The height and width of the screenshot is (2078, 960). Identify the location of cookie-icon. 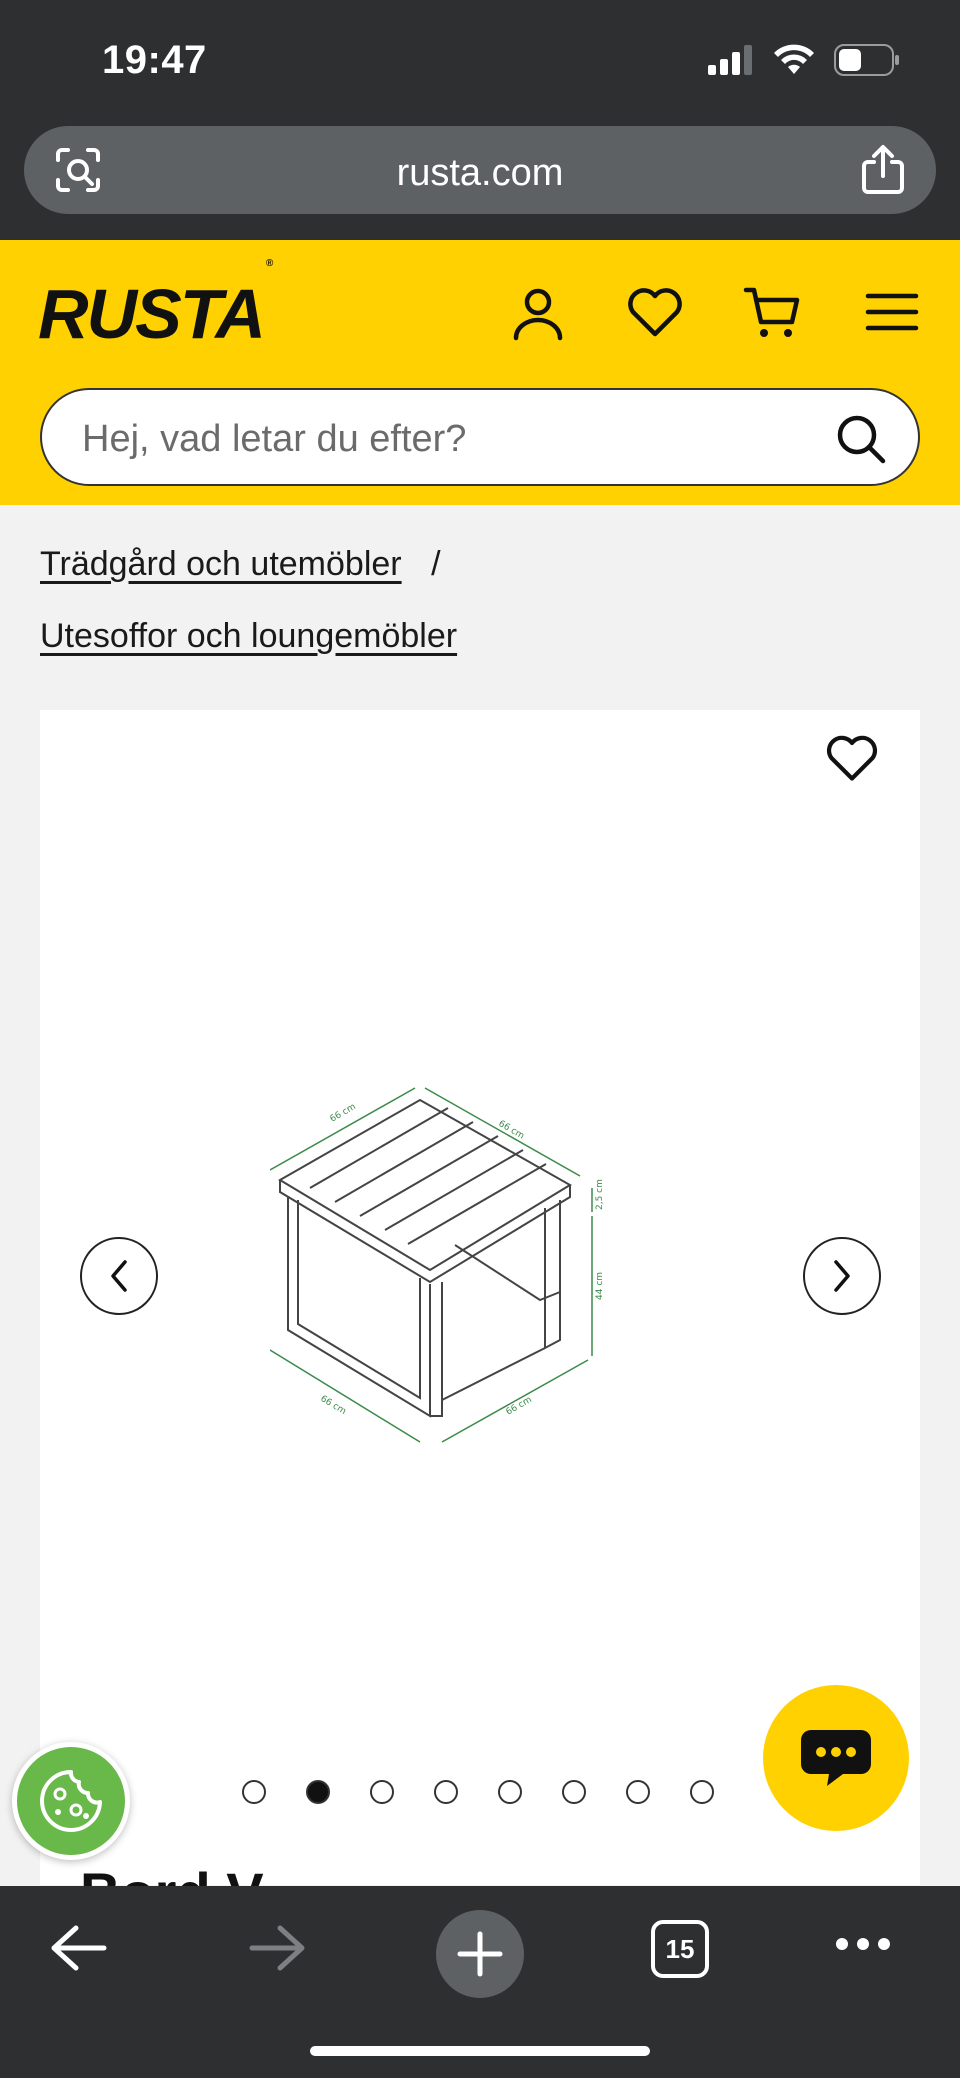
(71, 1801).